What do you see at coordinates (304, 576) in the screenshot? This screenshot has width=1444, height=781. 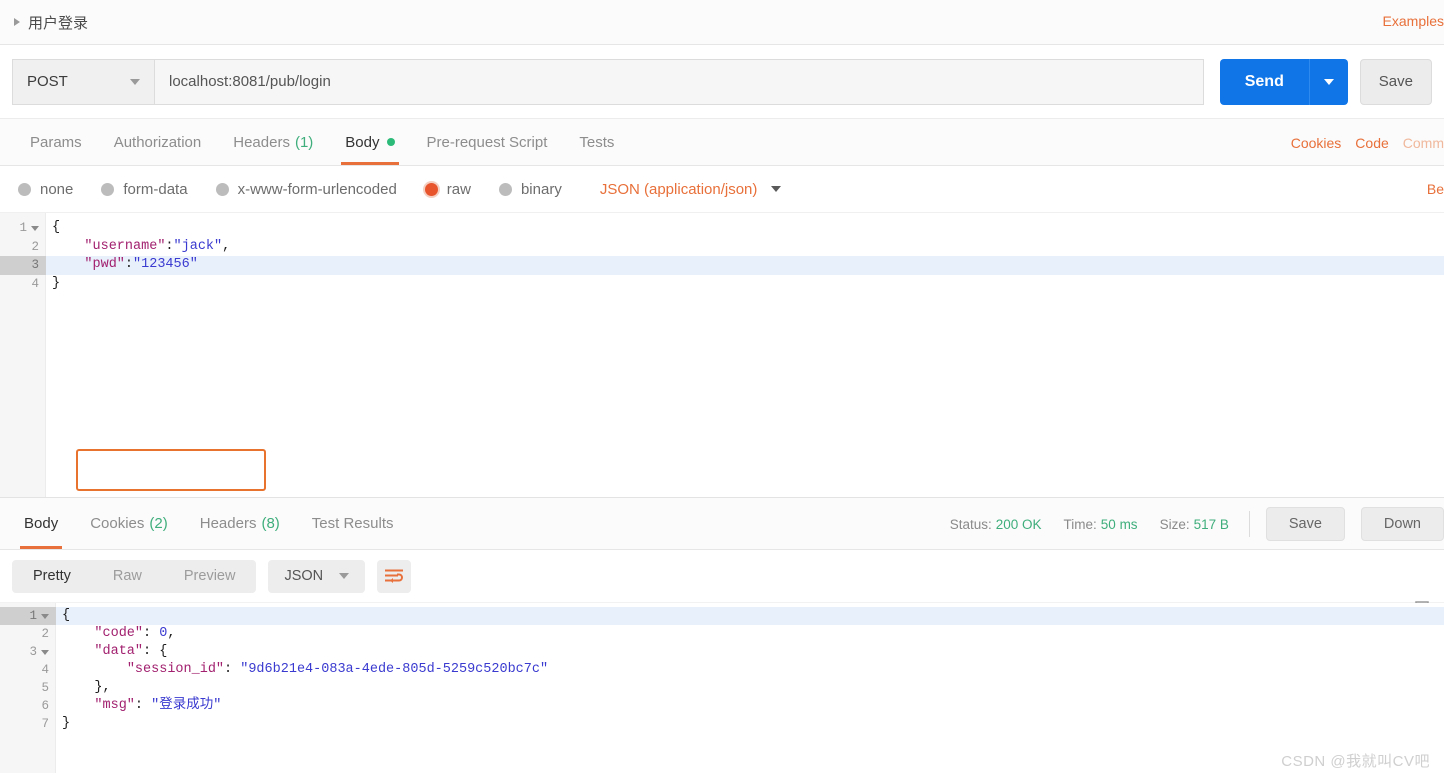 I see `language-label: JSON` at bounding box center [304, 576].